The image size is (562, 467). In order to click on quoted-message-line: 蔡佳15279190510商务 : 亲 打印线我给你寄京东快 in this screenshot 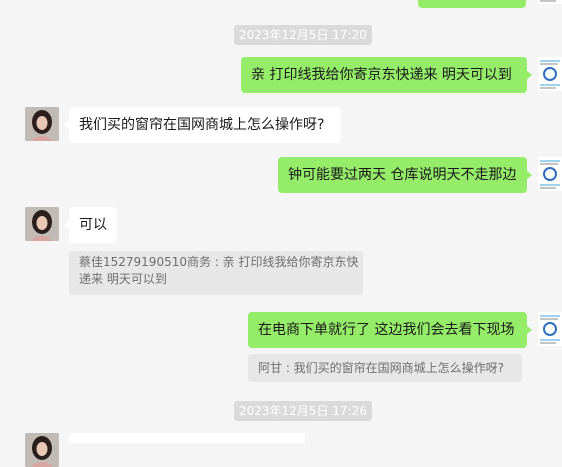, I will do `click(219, 262)`.